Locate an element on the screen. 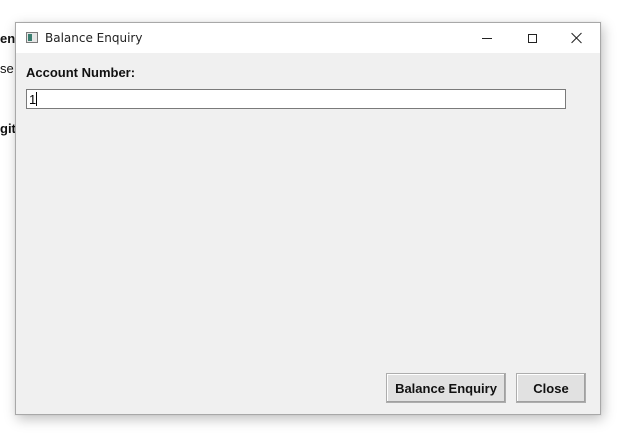 This screenshot has height=445, width=626. app-window-icon is located at coordinates (32, 37).